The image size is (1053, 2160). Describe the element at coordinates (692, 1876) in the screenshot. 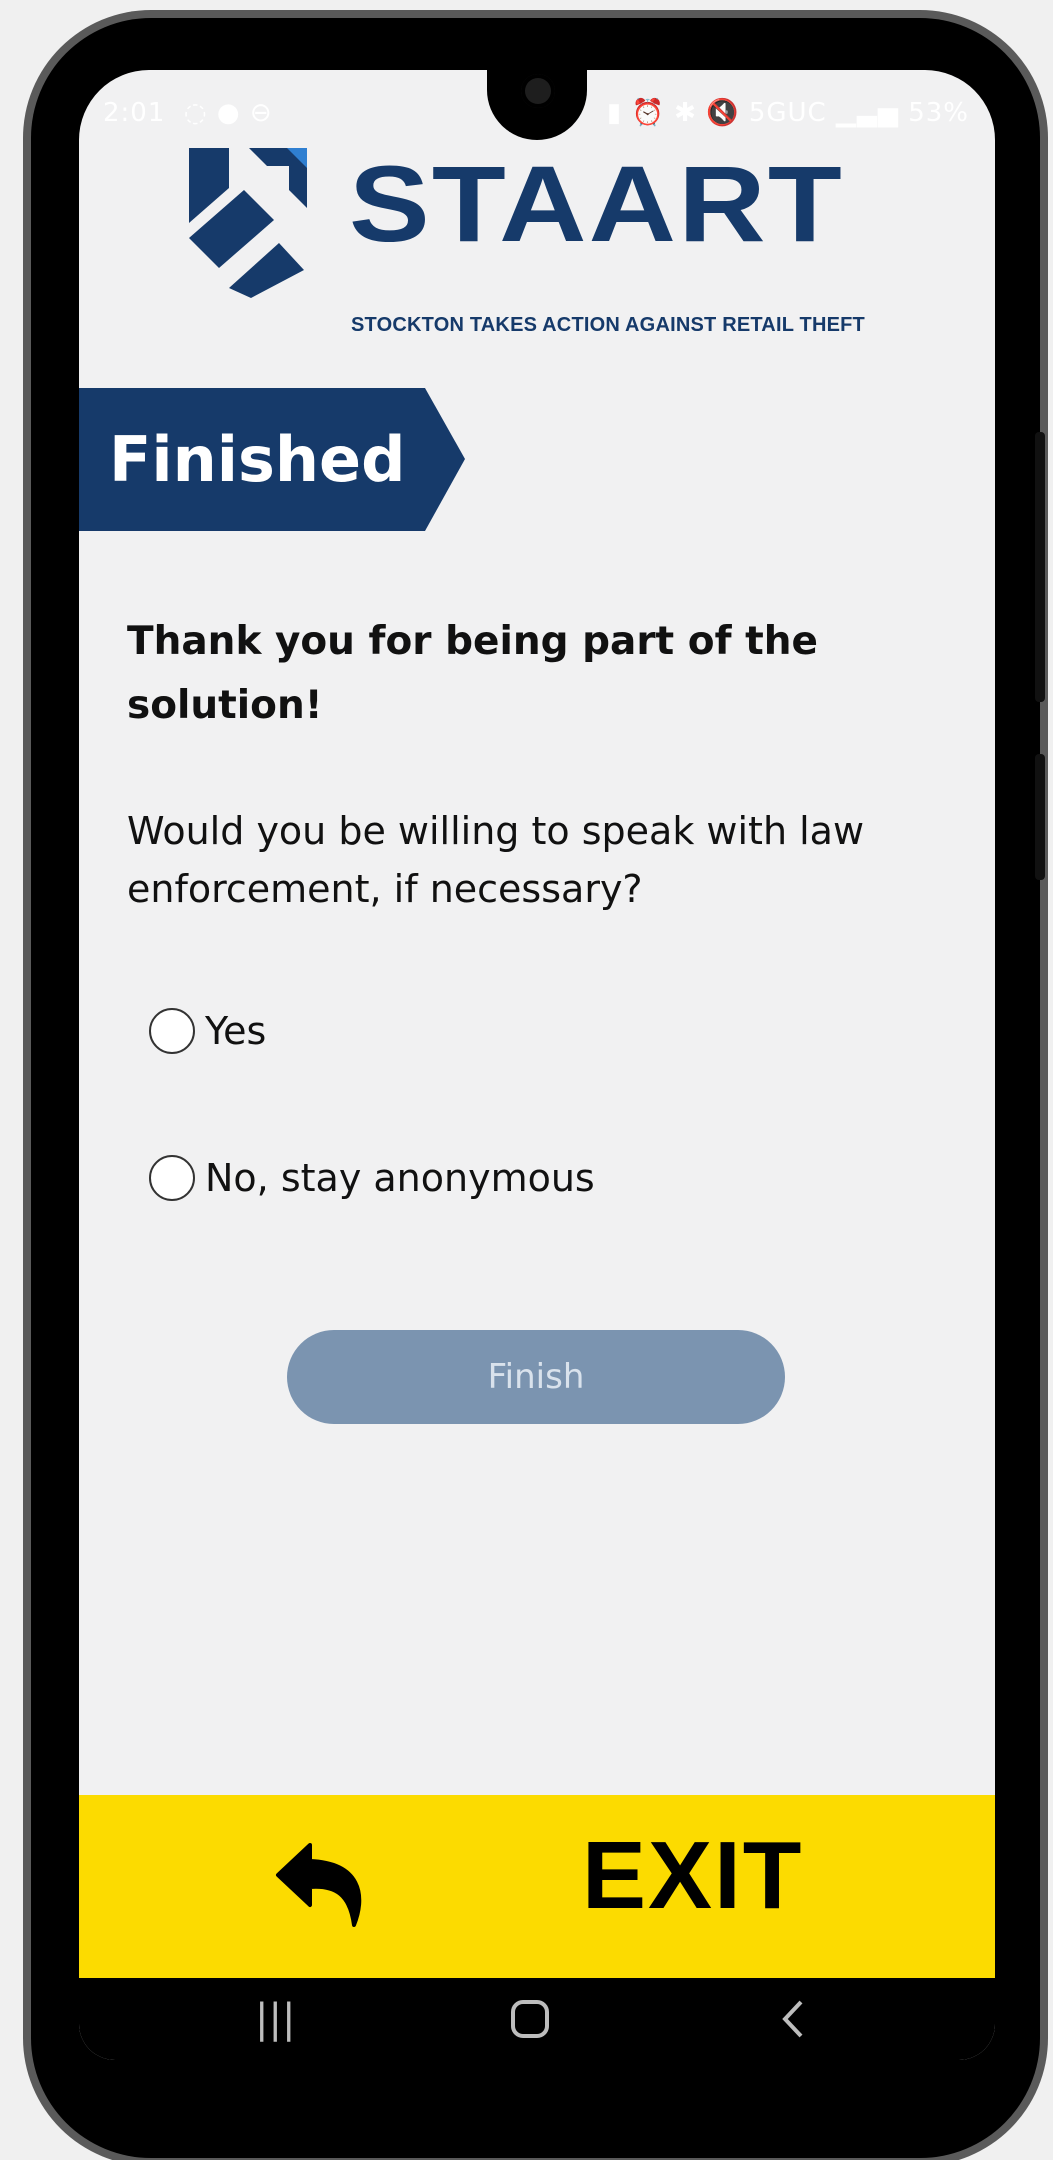

I see `exit-button: EXIT` at that location.